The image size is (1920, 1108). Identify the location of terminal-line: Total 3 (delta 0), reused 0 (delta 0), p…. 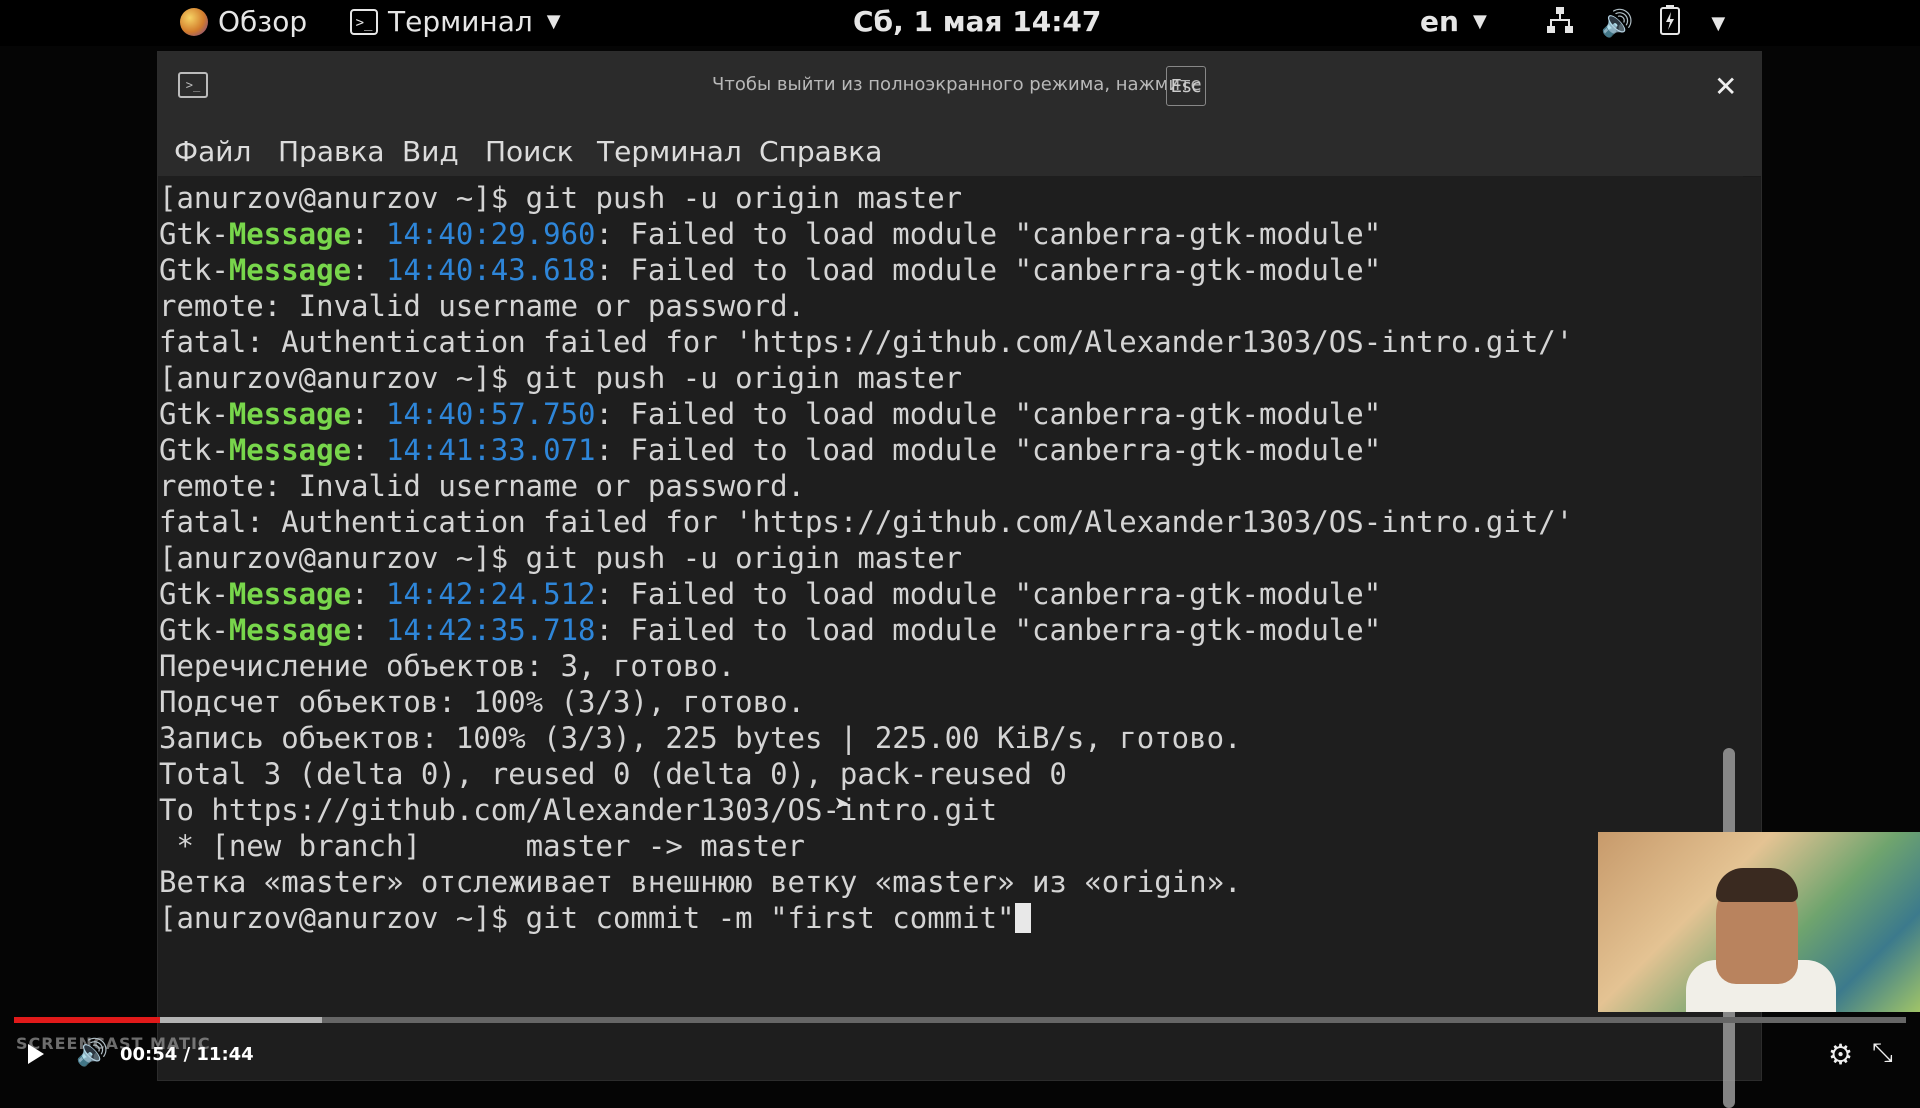
(866, 774).